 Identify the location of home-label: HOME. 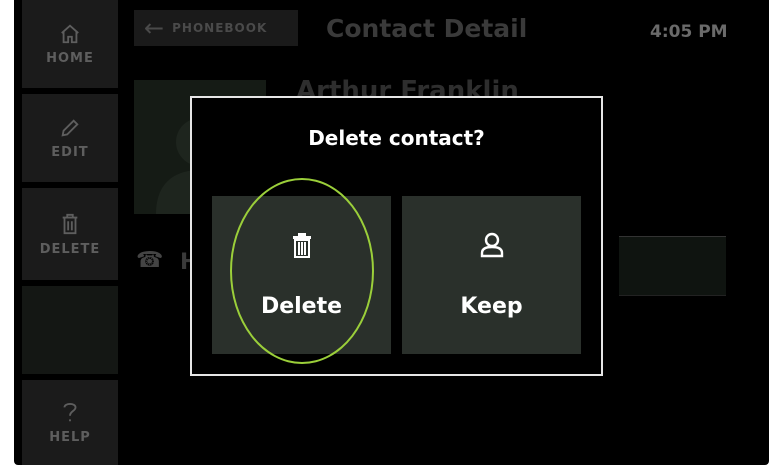
(70, 58).